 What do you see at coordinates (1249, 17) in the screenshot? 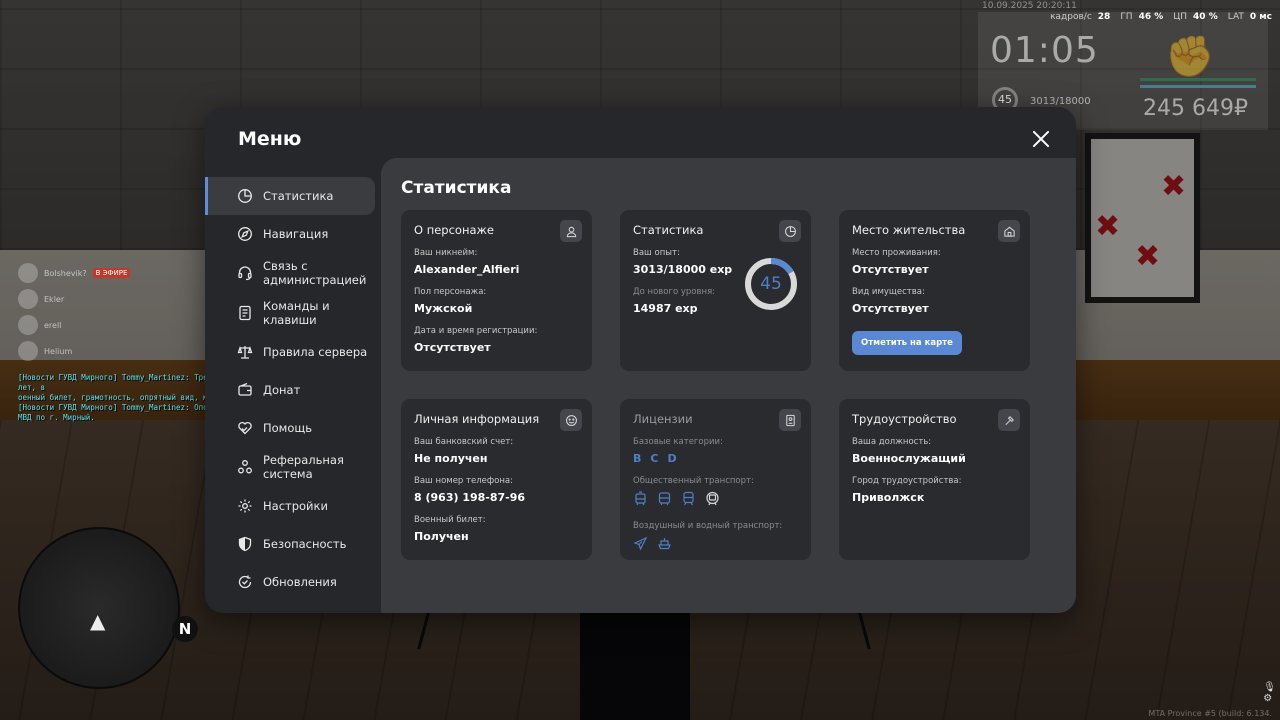
I see `latency-stat: LAT 0 мс` at bounding box center [1249, 17].